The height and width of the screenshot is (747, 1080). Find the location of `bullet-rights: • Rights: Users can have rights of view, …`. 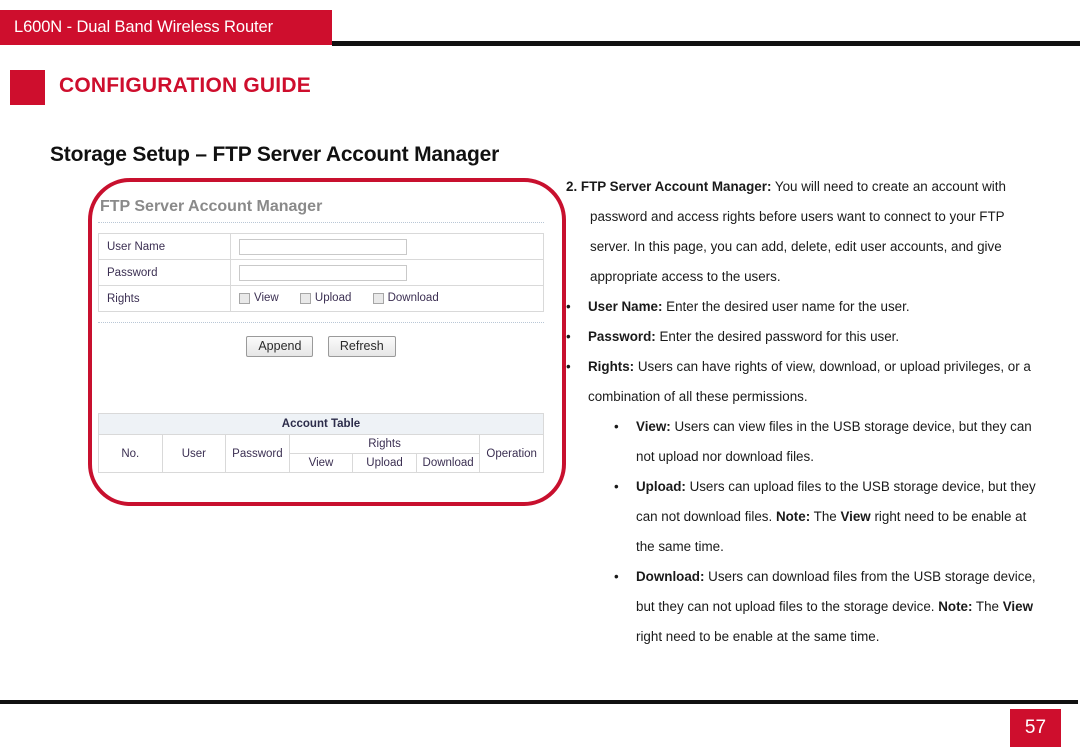

bullet-rights: • Rights: Users can have rights of view, … is located at coordinates (805, 382).